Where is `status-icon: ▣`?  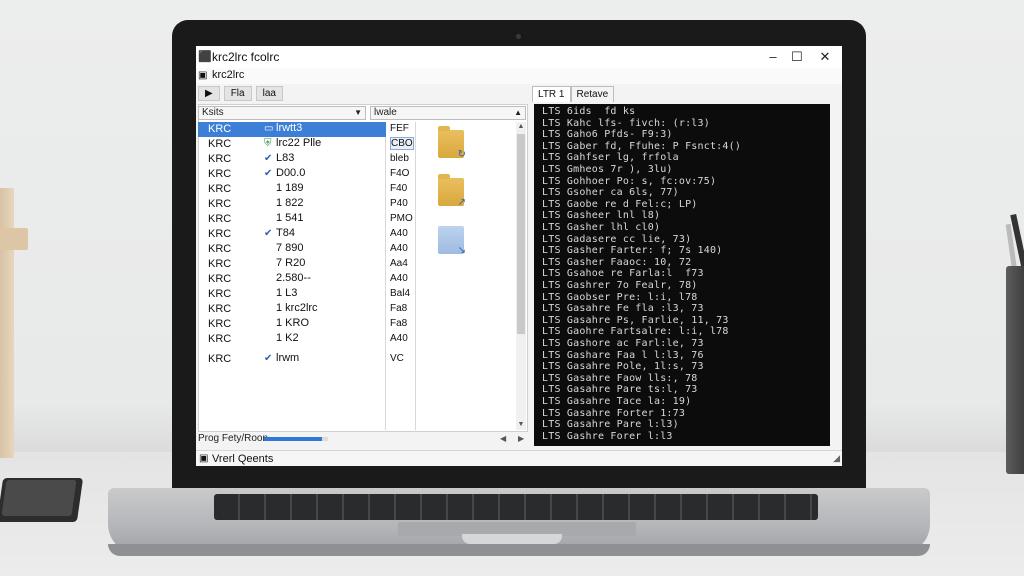
status-icon: ▣ is located at coordinates (204, 458).